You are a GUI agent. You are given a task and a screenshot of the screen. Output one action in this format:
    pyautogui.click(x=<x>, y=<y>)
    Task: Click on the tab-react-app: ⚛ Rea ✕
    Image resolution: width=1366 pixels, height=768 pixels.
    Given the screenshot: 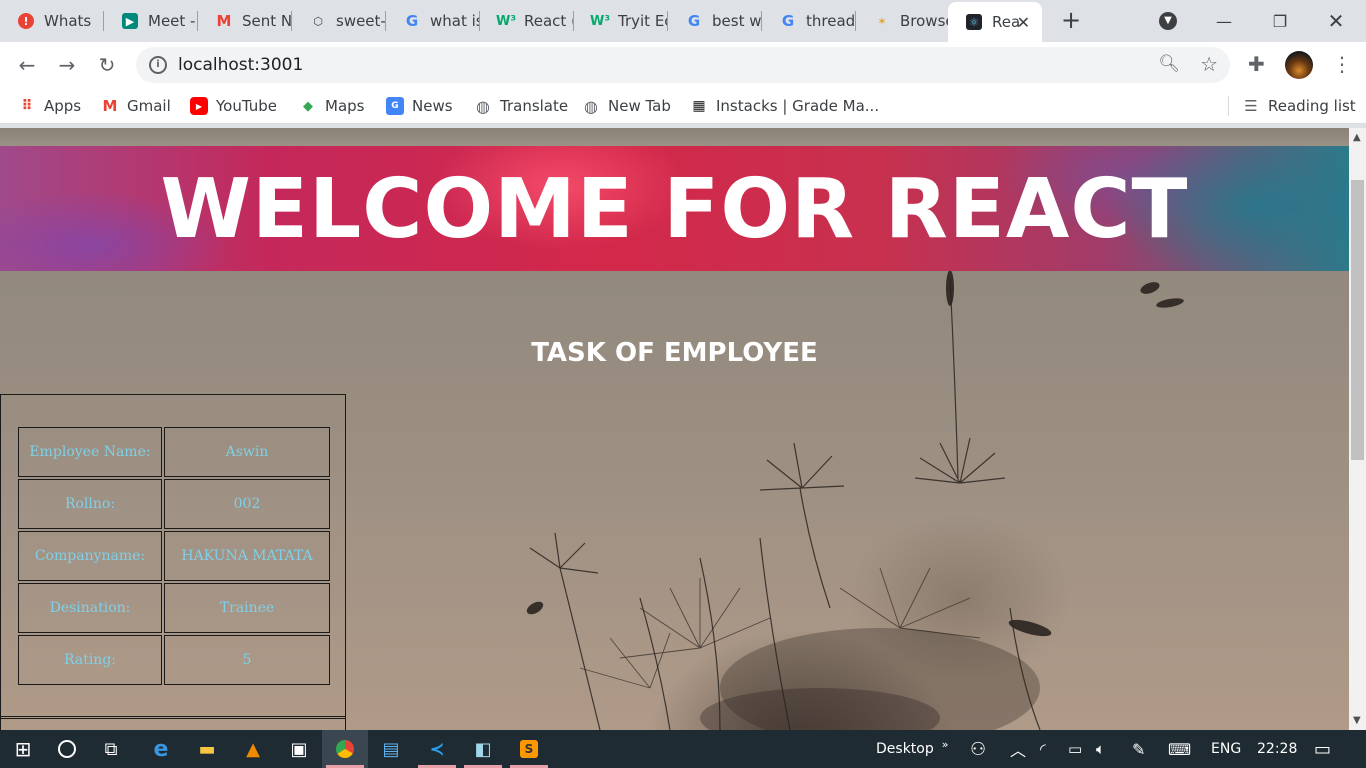 What is the action you would take?
    pyautogui.click(x=995, y=22)
    